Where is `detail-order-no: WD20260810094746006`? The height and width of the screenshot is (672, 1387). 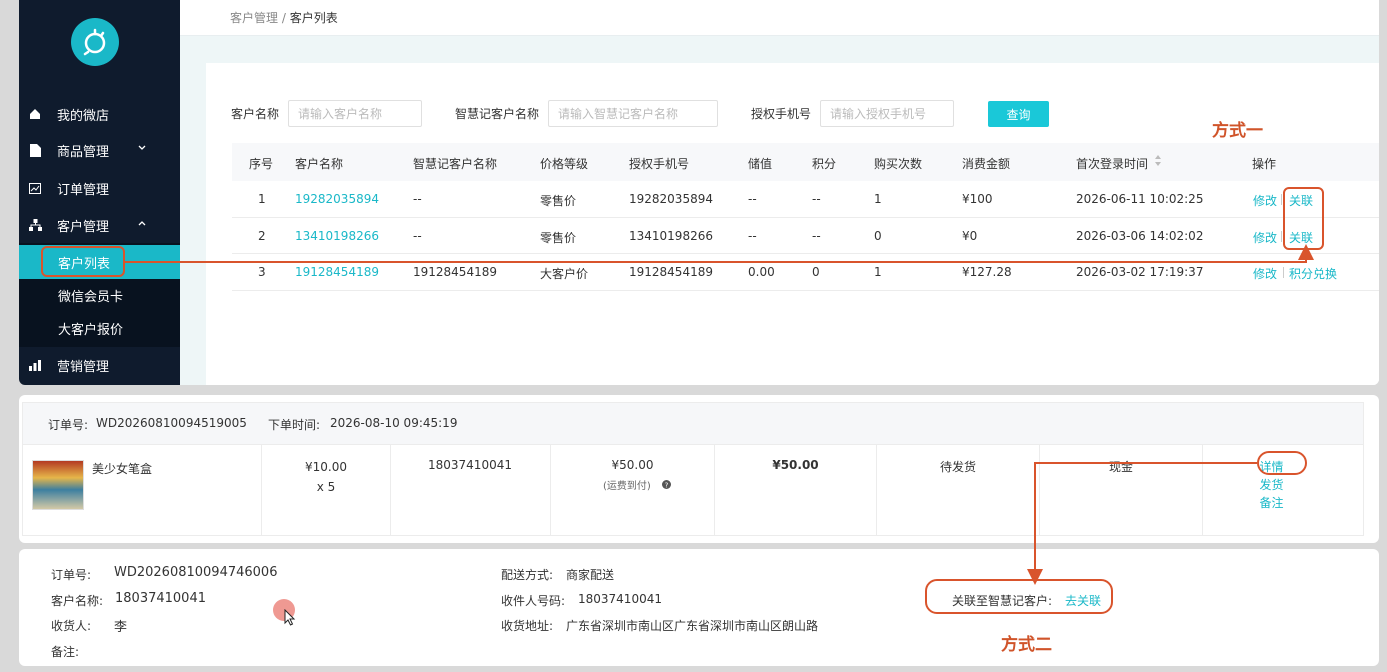 detail-order-no: WD20260810094746006 is located at coordinates (196, 572).